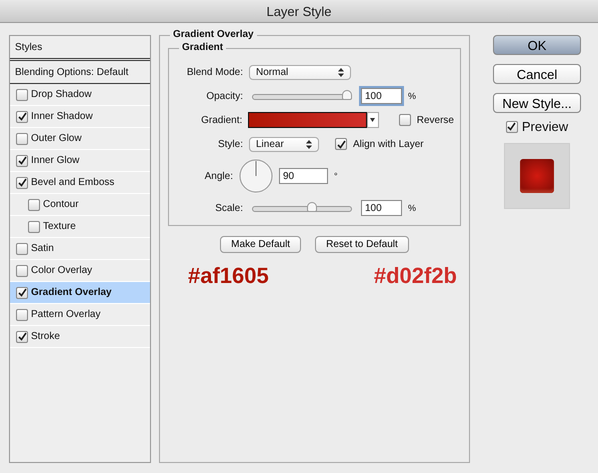 The height and width of the screenshot is (473, 598). I want to click on checkbox-label: Reverse, so click(435, 120).